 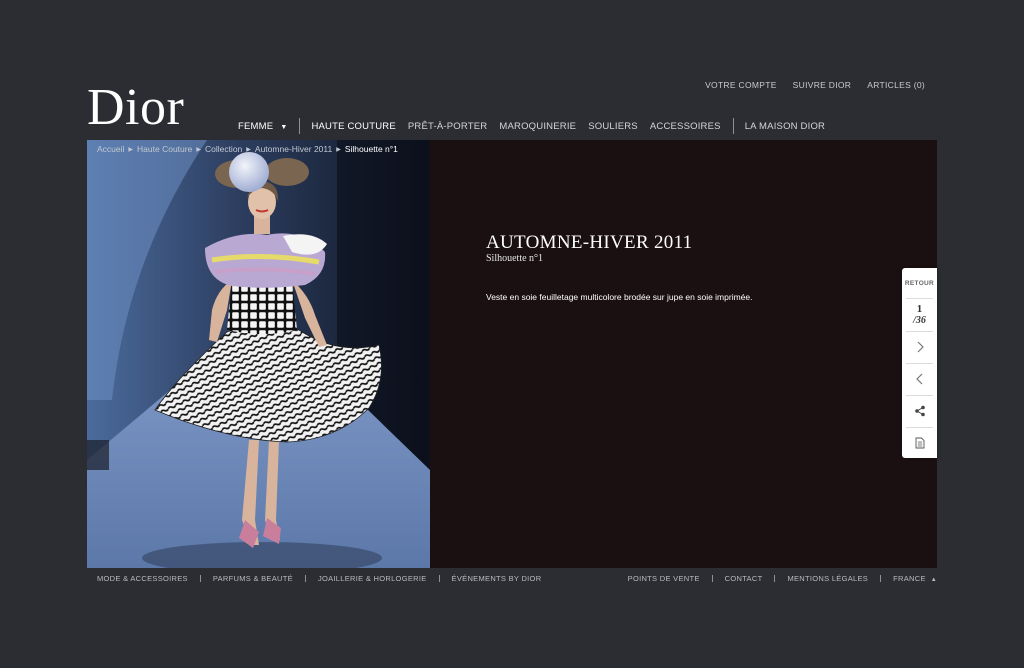 I want to click on look-sheet-button, so click(x=919, y=442).